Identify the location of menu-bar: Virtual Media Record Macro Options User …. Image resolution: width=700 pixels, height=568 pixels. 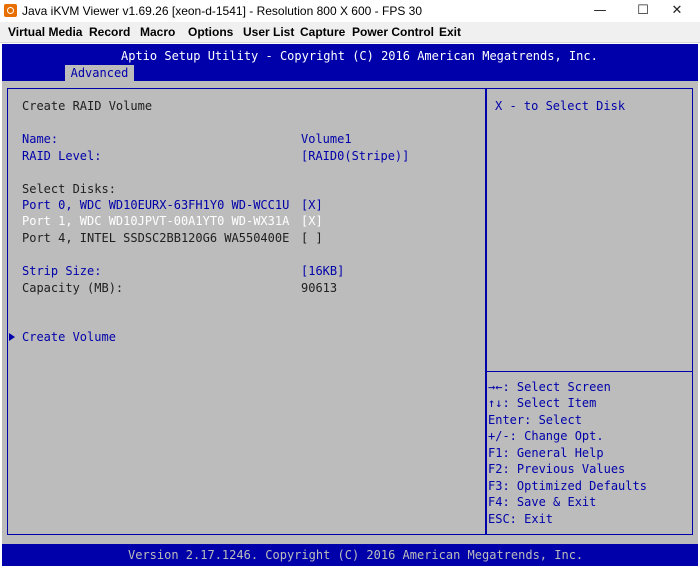
(350, 32).